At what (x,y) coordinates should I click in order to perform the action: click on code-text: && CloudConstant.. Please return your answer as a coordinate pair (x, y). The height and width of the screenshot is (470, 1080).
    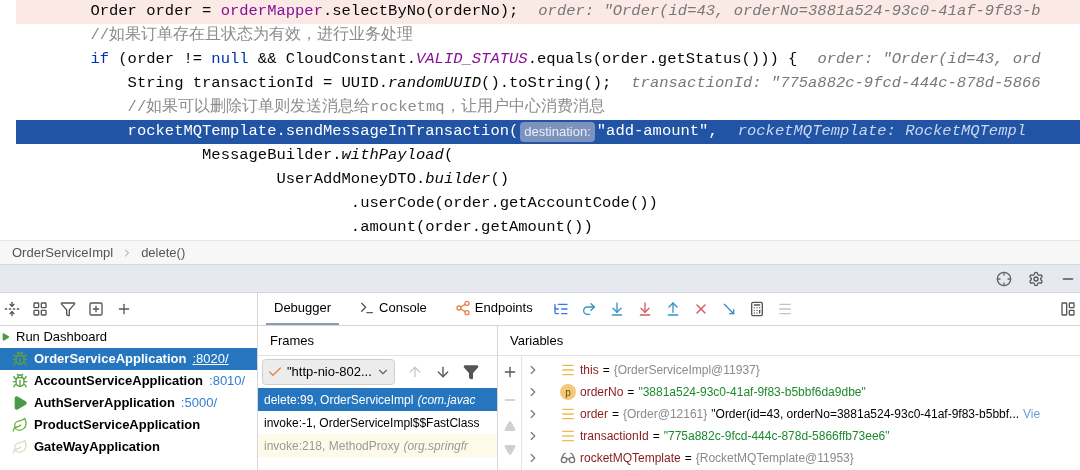
    Looking at the image, I should click on (336, 60).